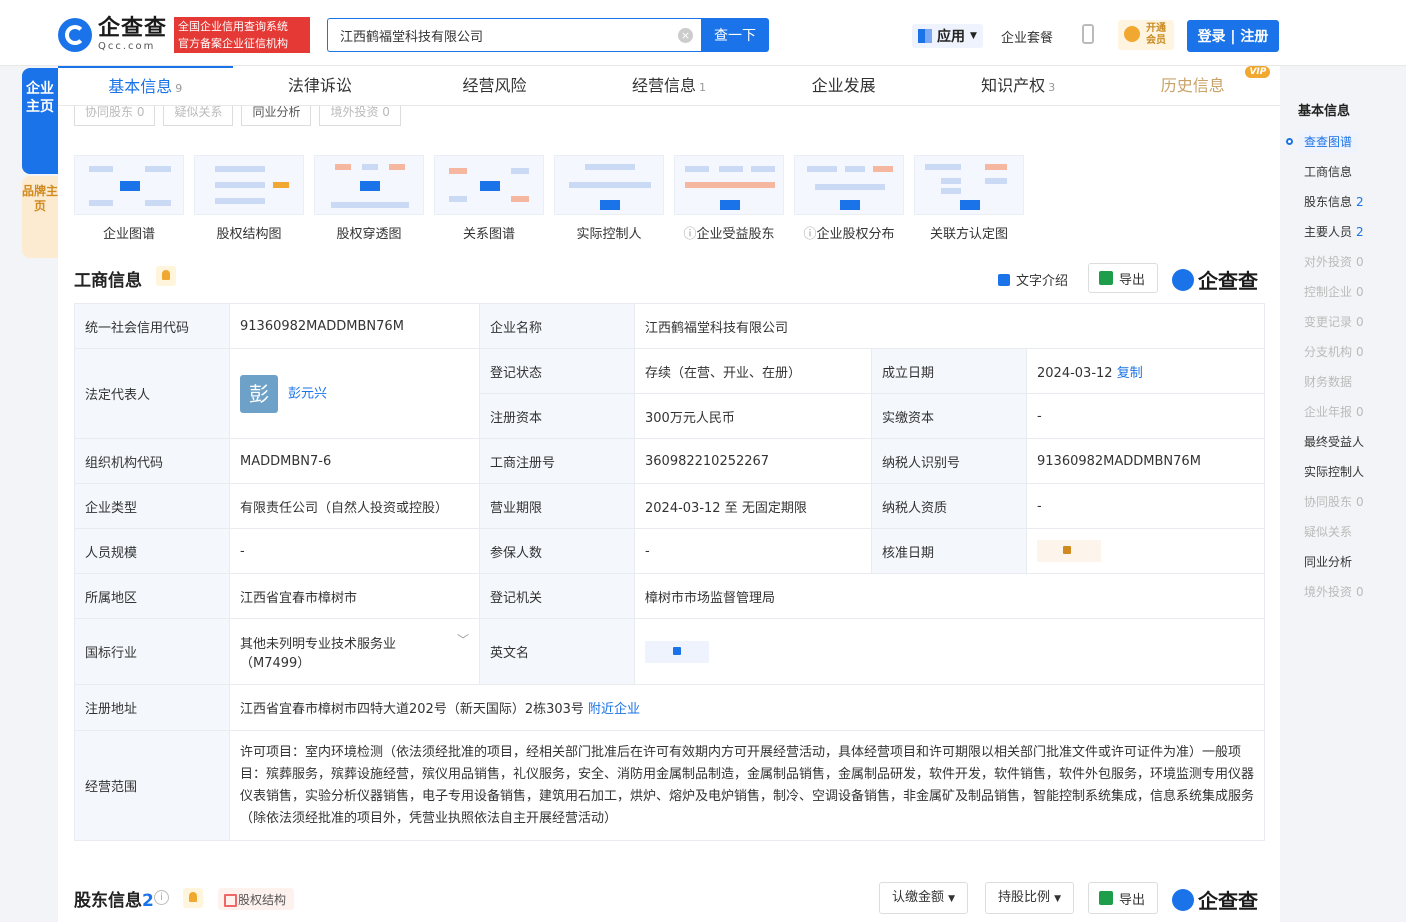 Image resolution: width=1406 pixels, height=922 pixels. Describe the element at coordinates (145, 85) in the screenshot. I see `tab-basic-info: 基本信息 9` at that location.